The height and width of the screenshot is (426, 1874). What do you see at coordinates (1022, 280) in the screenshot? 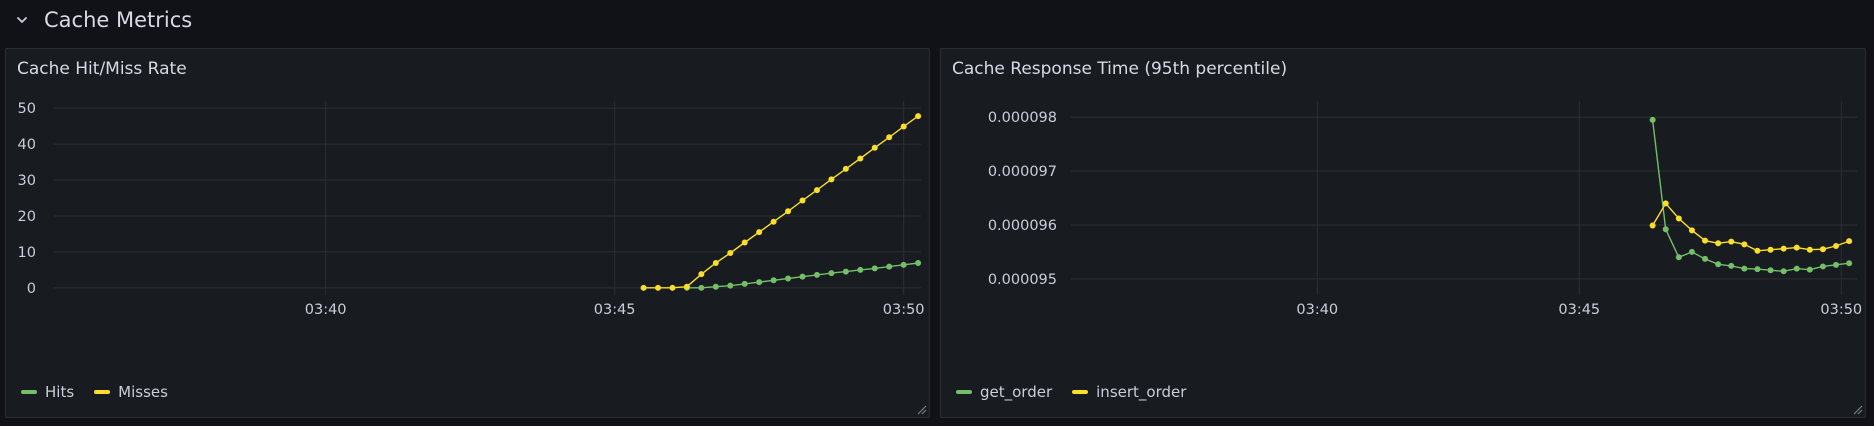
I see `y-tick-label: 0.000095` at bounding box center [1022, 280].